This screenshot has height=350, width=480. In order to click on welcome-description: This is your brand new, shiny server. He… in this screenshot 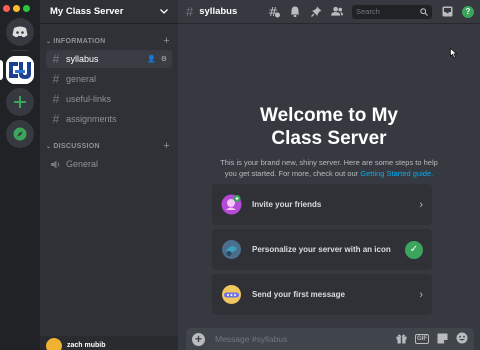, I will do `click(329, 168)`.